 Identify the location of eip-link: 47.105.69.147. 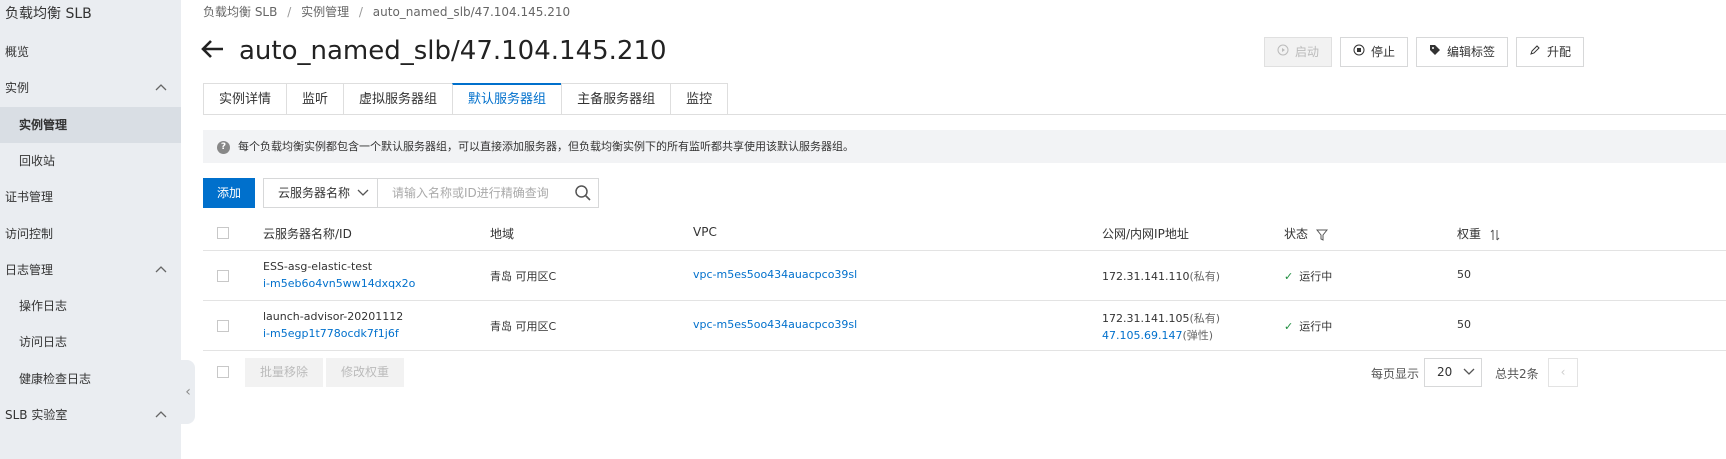
(1142, 335).